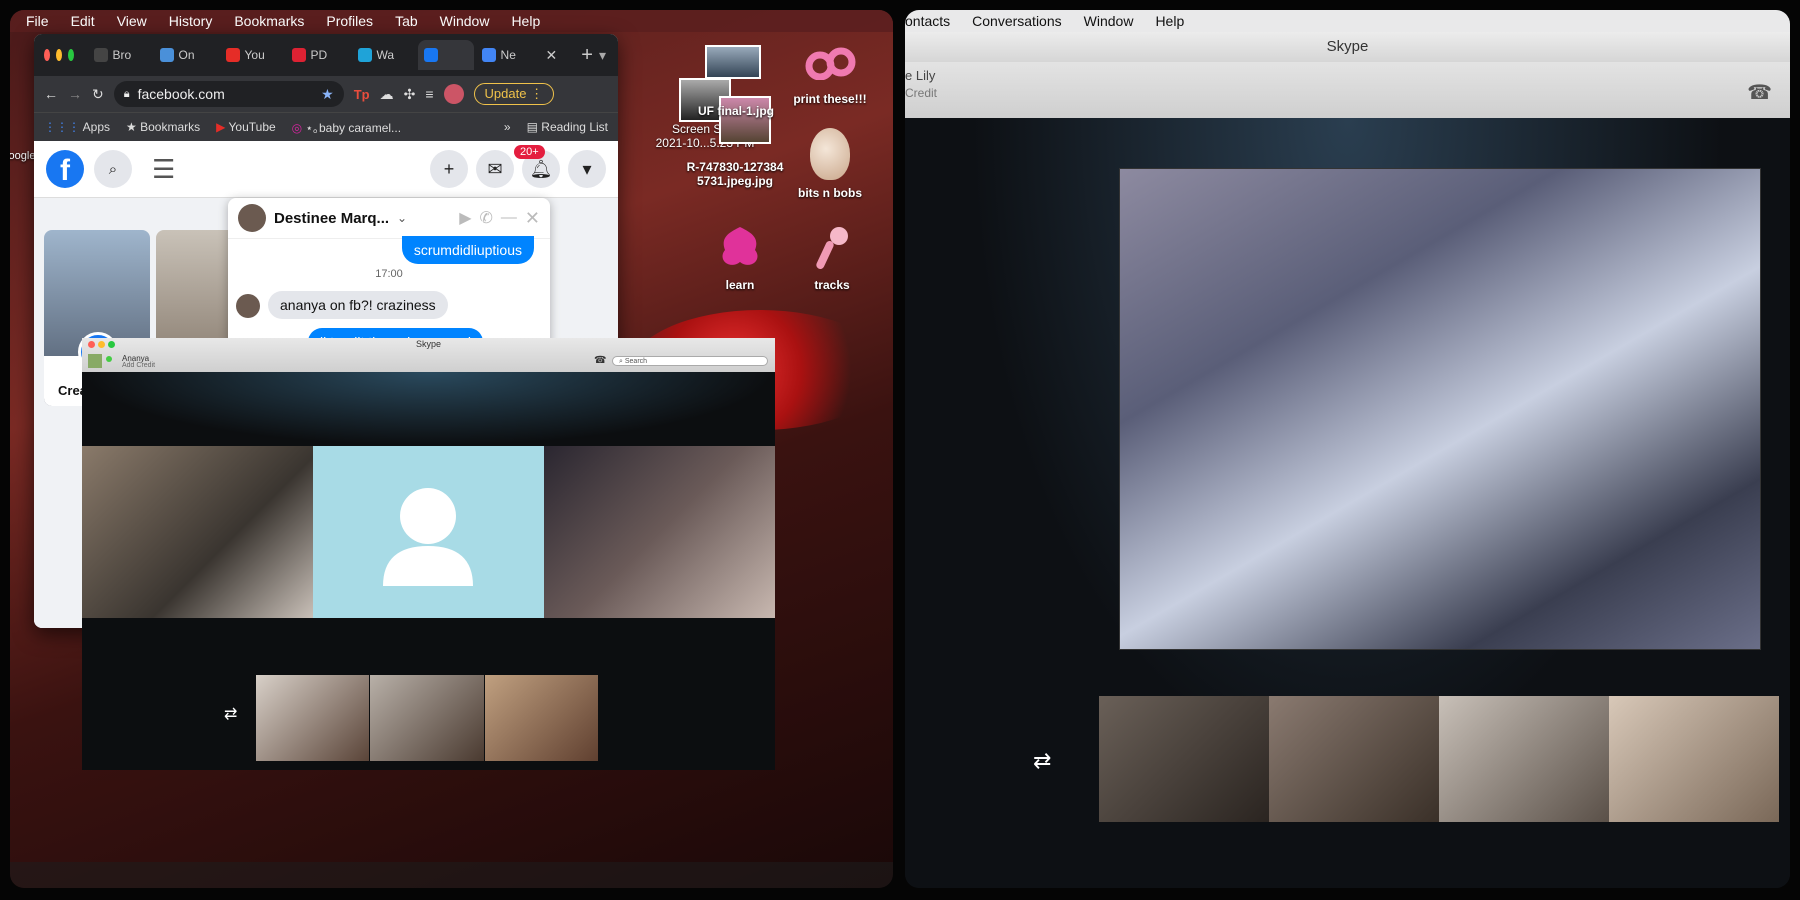 The width and height of the screenshot is (1800, 900). I want to click on forward-arrow-icon: →, so click(75, 94).